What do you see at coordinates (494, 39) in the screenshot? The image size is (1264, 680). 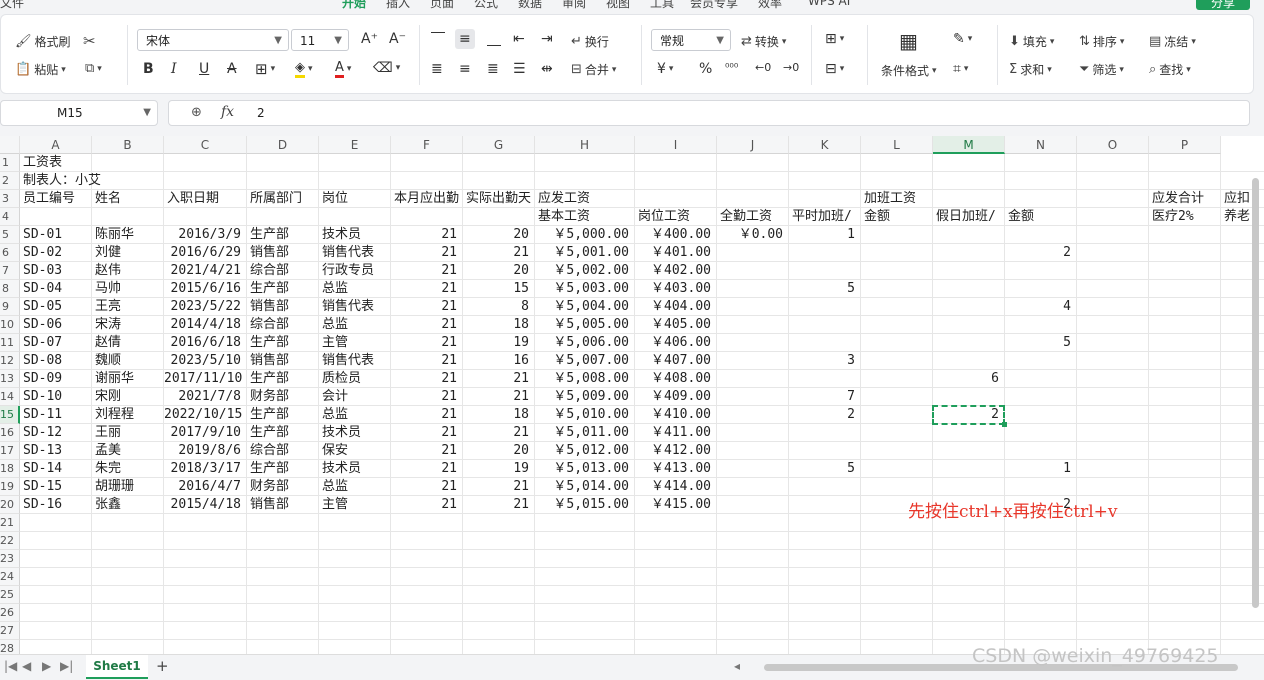 I see `align-bottom-button: ⎽` at bounding box center [494, 39].